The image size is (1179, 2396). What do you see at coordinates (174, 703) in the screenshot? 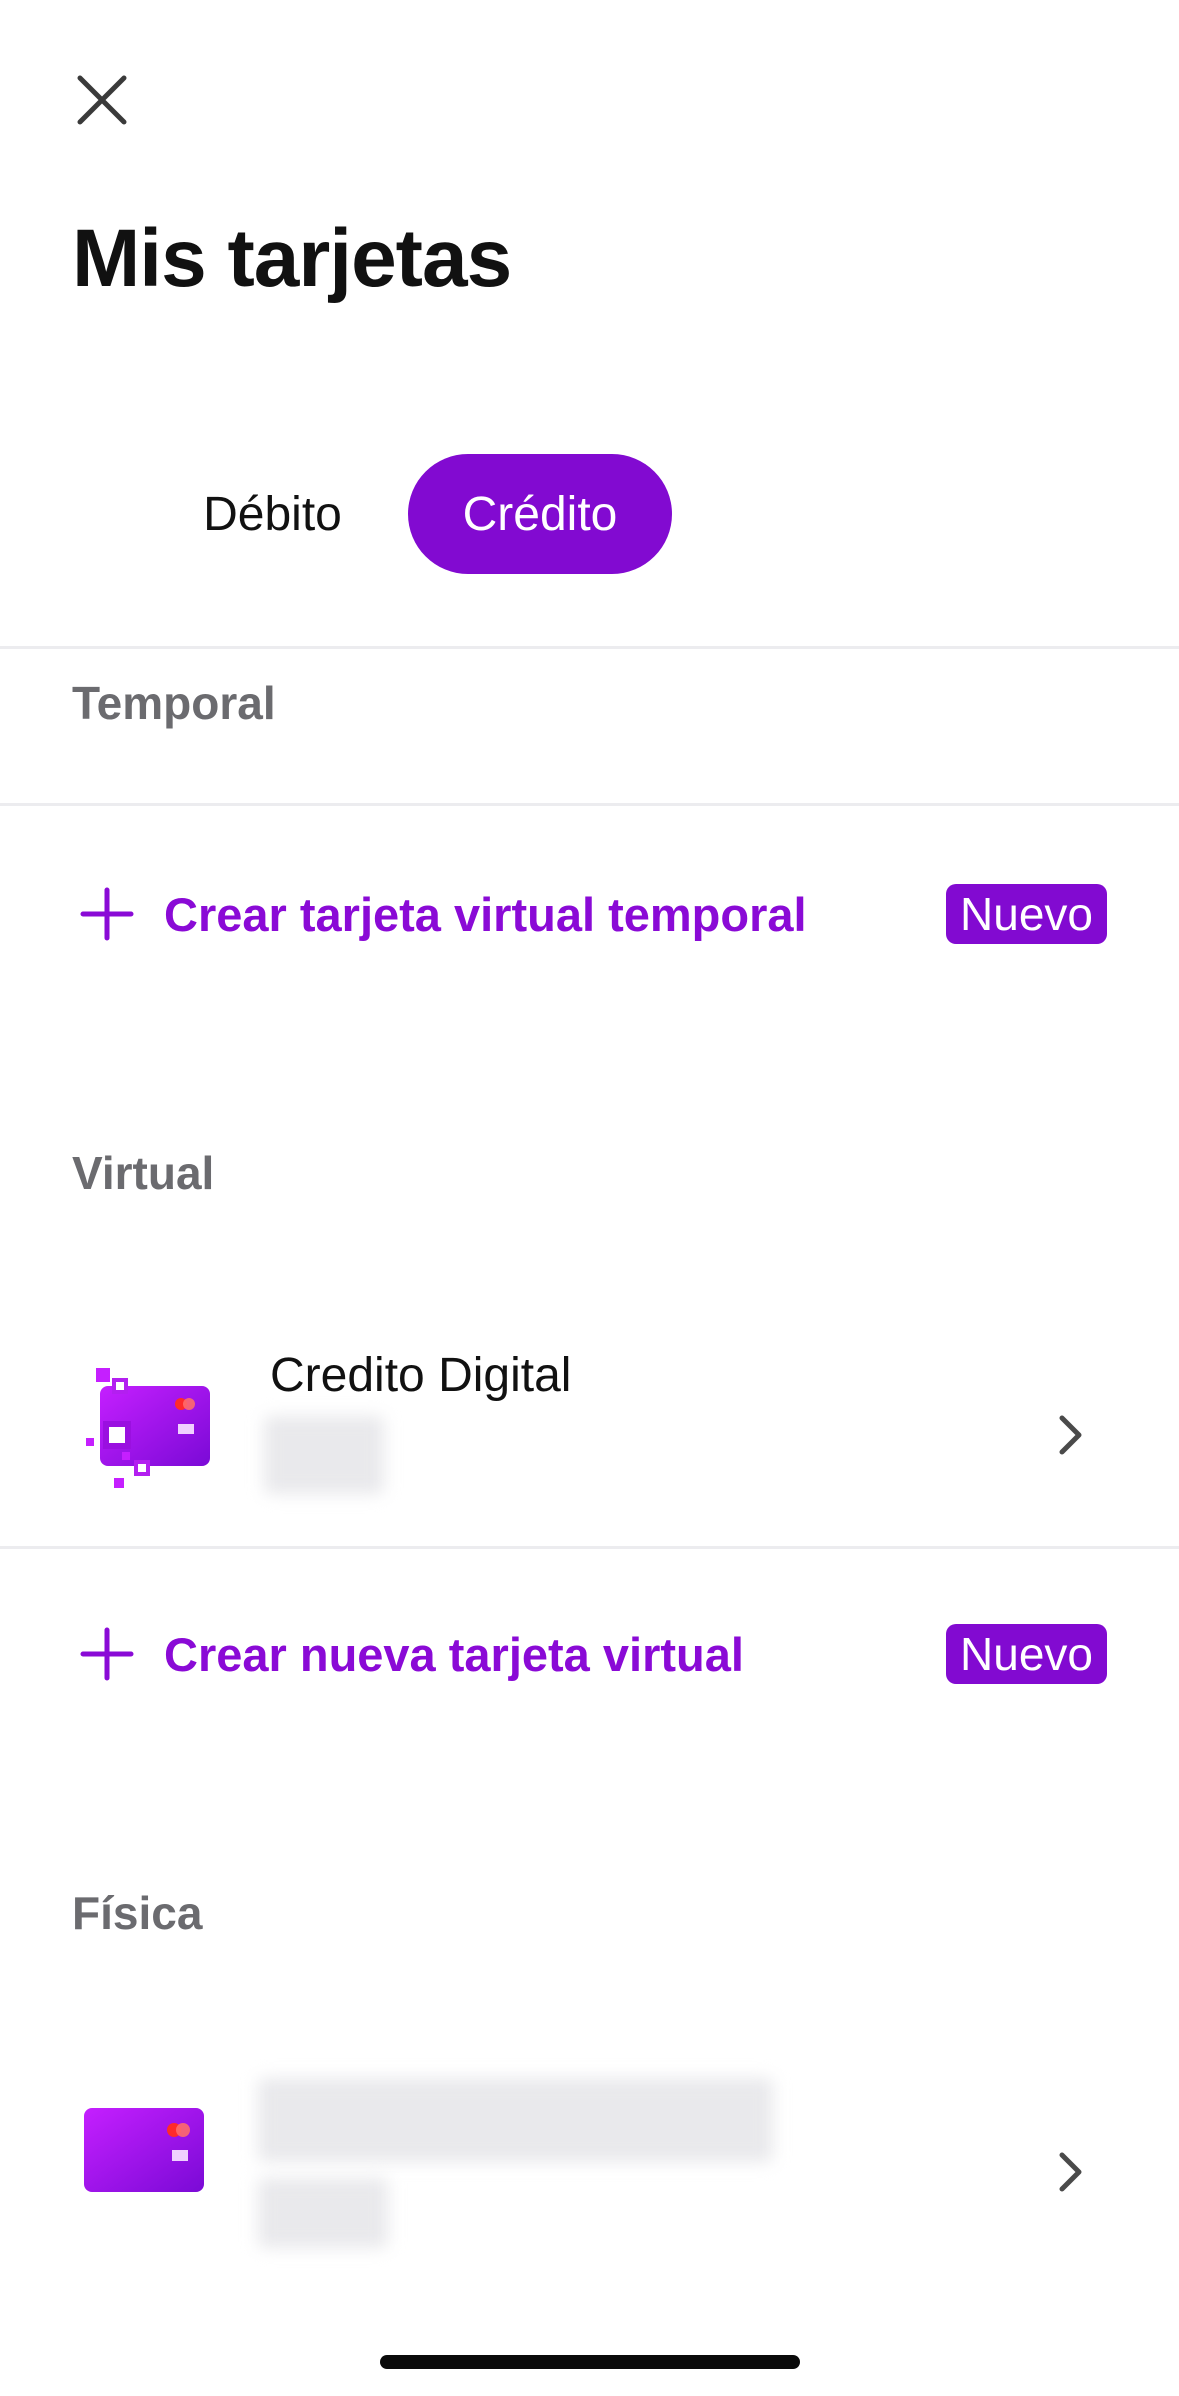
I see `section-label-temporal: Temporal` at bounding box center [174, 703].